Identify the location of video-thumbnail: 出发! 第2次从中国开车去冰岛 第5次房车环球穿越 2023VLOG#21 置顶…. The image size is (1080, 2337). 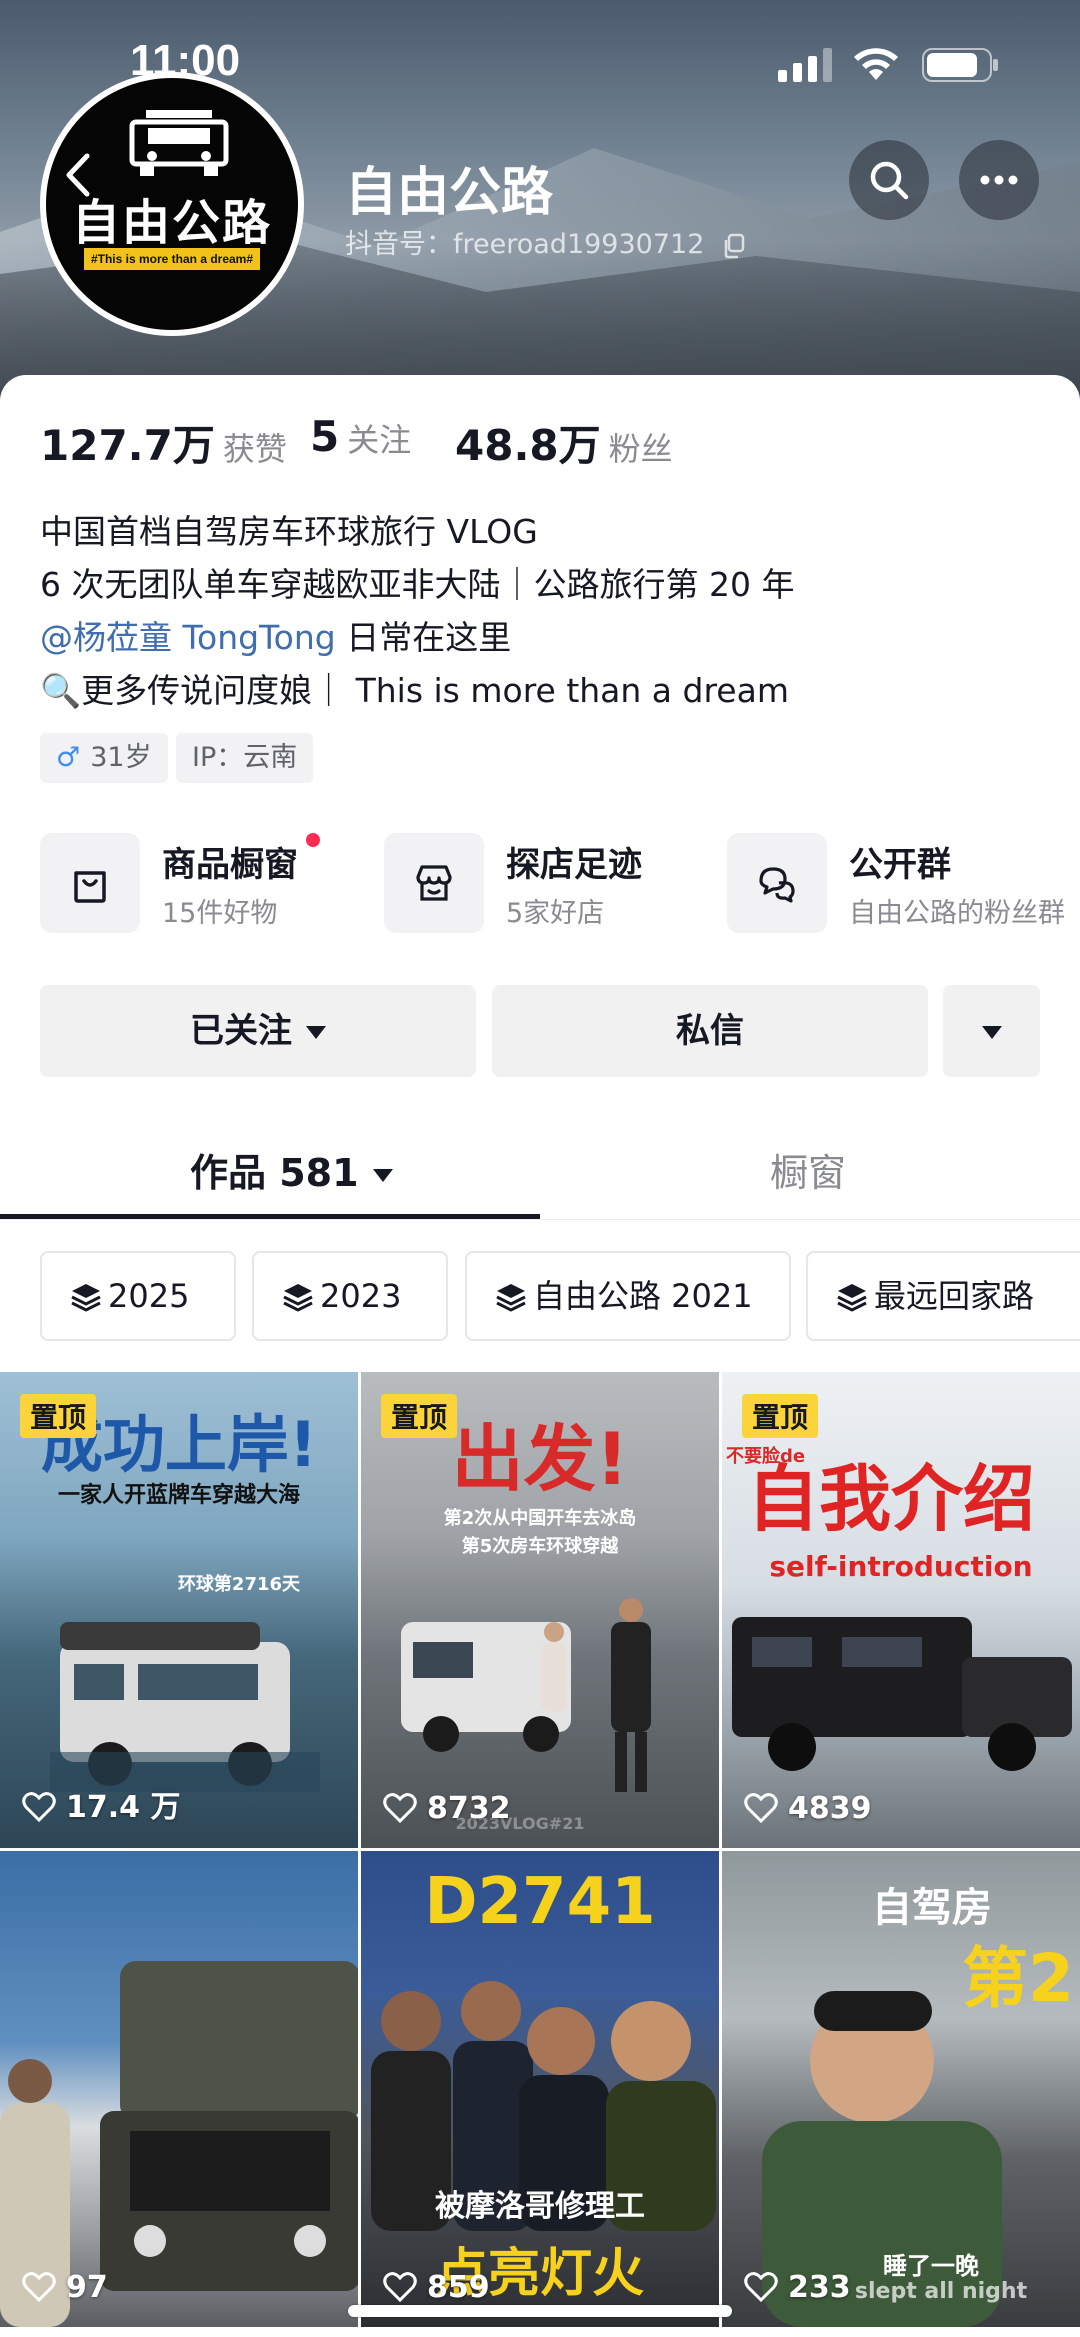
(540, 1610).